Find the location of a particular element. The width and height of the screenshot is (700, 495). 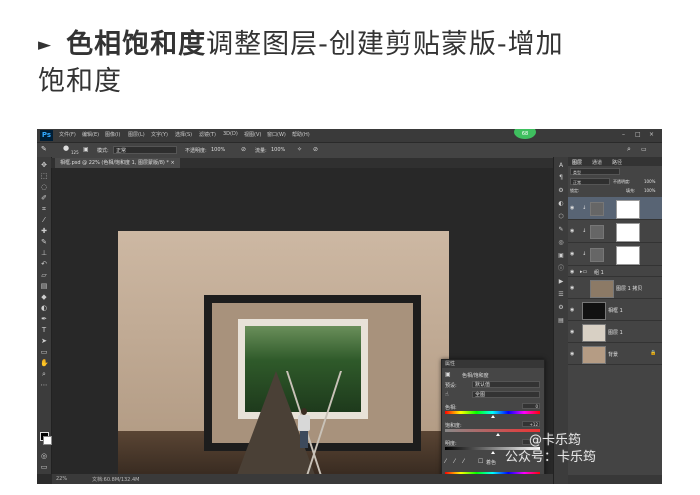

paragraph-icon: ☰ is located at coordinates (561, 295).